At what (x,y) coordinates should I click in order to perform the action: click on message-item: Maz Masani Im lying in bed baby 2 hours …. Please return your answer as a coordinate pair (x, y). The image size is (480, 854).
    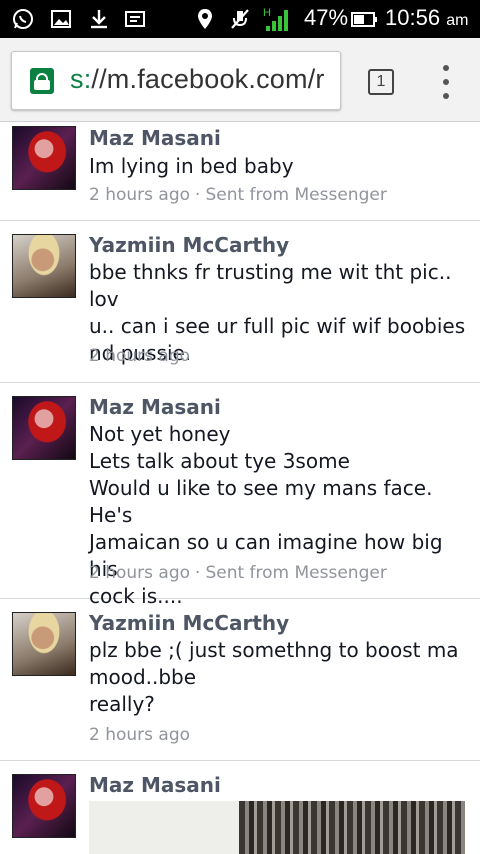
    Looking at the image, I should click on (240, 172).